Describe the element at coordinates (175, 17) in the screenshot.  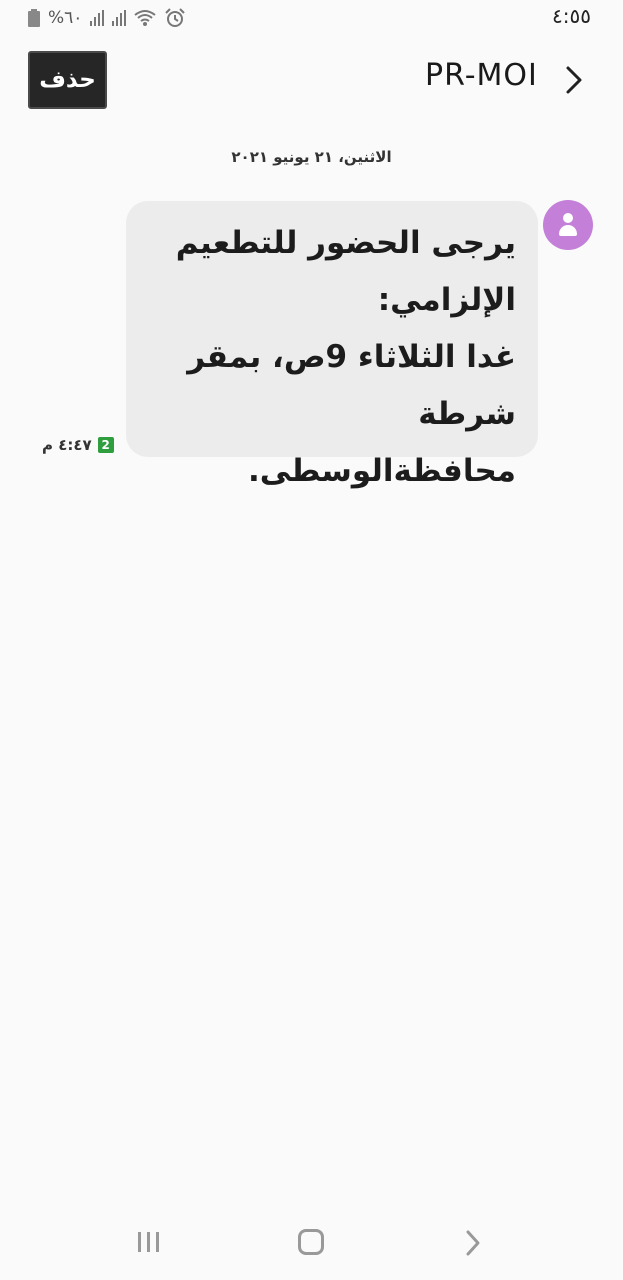
I see `alarm-icon` at that location.